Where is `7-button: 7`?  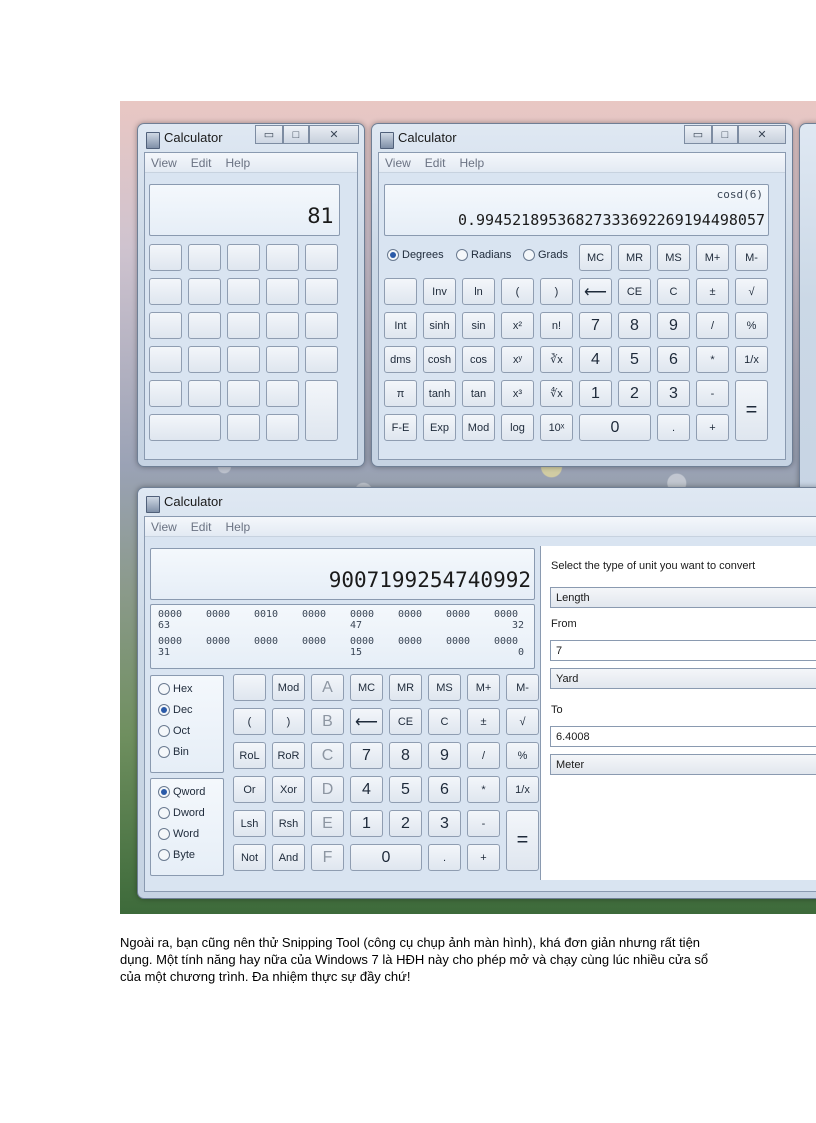 7-button: 7 is located at coordinates (366, 755).